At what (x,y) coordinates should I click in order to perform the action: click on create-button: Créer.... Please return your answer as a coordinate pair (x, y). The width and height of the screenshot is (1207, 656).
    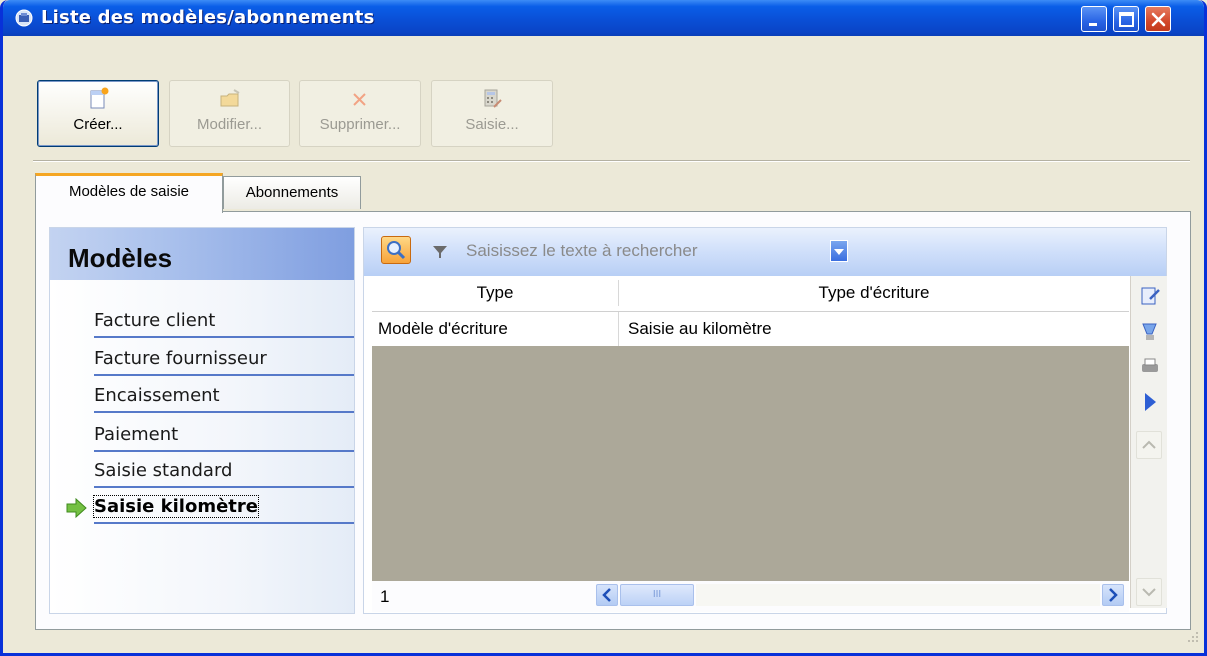
    Looking at the image, I should click on (98, 113).